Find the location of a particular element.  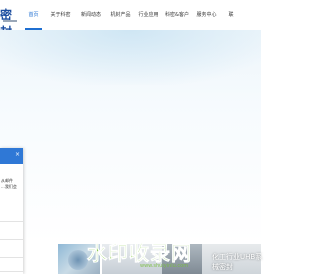

chat-message-field is located at coordinates (11, 266).